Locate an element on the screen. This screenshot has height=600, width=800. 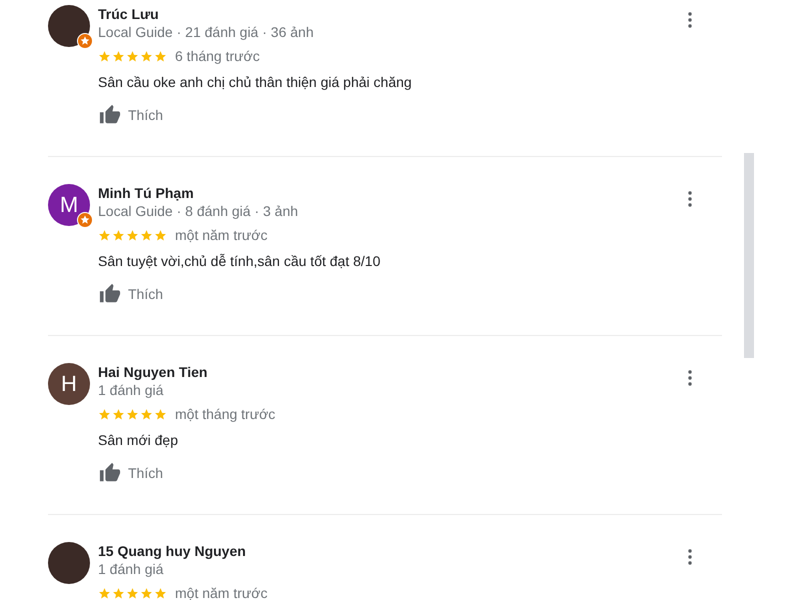
reviewer-name: Trúc Lưu is located at coordinates (410, 14).